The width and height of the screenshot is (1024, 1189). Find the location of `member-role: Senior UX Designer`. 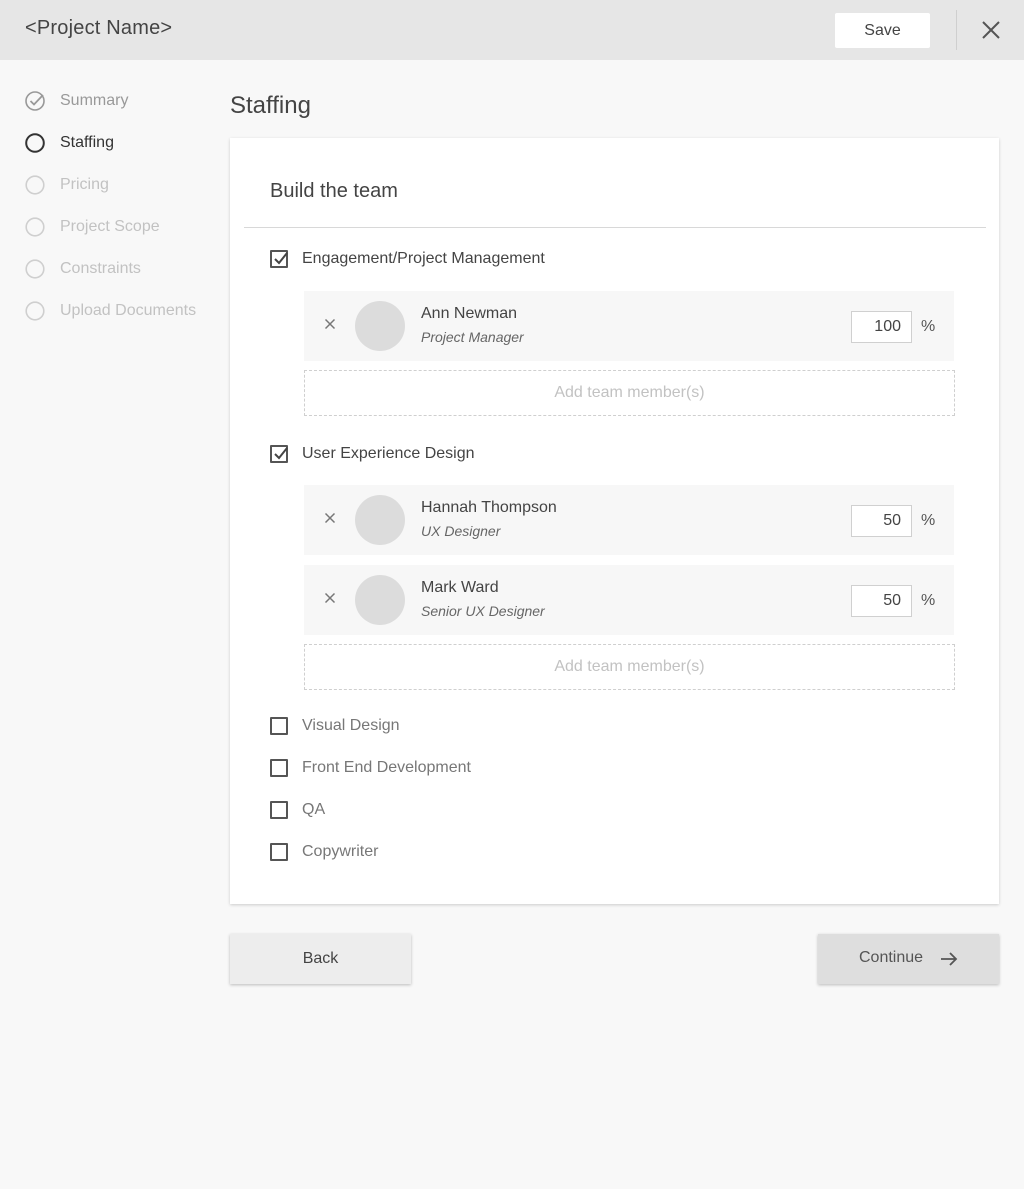

member-role: Senior UX Designer is located at coordinates (483, 611).